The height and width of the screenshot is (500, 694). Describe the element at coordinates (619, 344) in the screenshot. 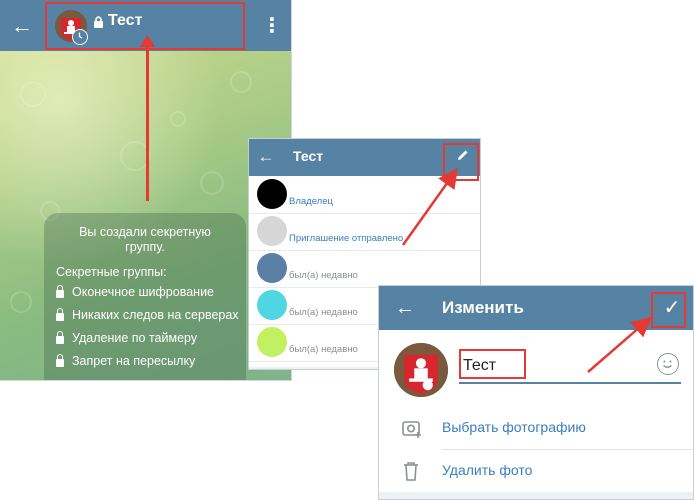

I see `annotation-arrow-to-confirm` at that location.